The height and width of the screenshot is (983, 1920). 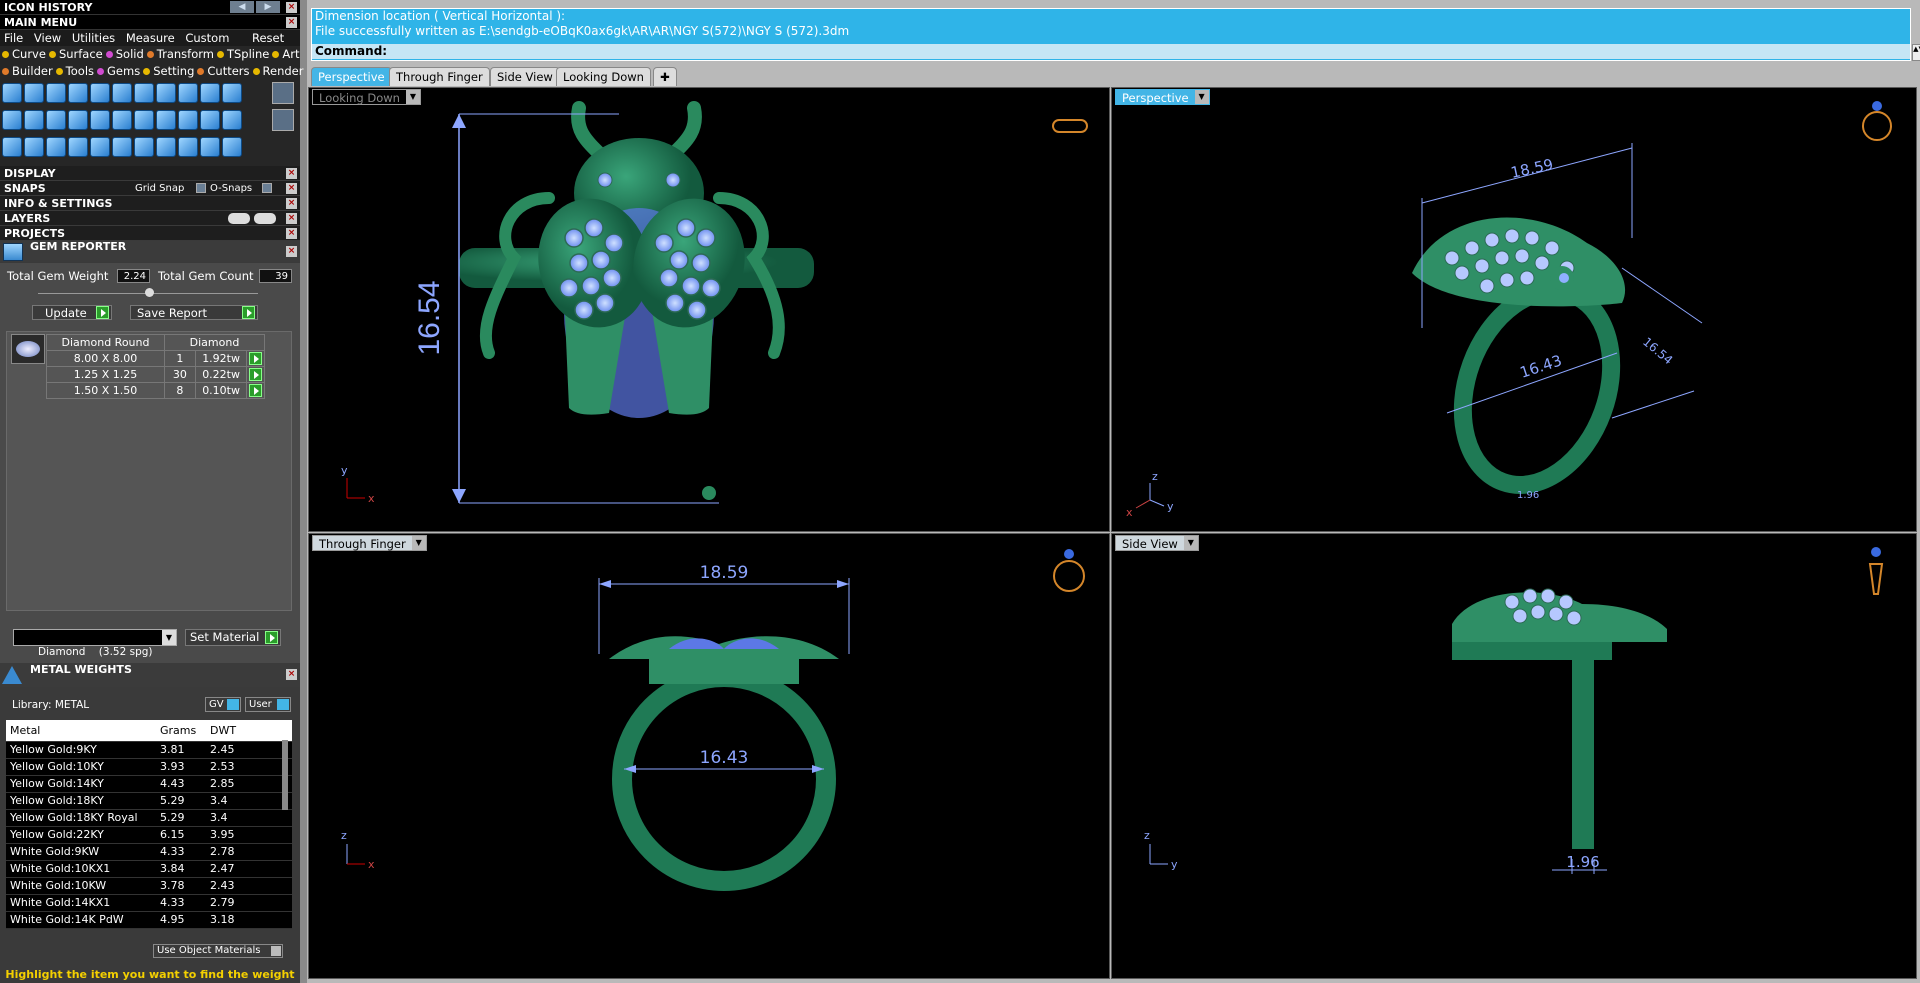 What do you see at coordinates (75, 54) in the screenshot?
I see `tool-tab-surface: Surface` at bounding box center [75, 54].